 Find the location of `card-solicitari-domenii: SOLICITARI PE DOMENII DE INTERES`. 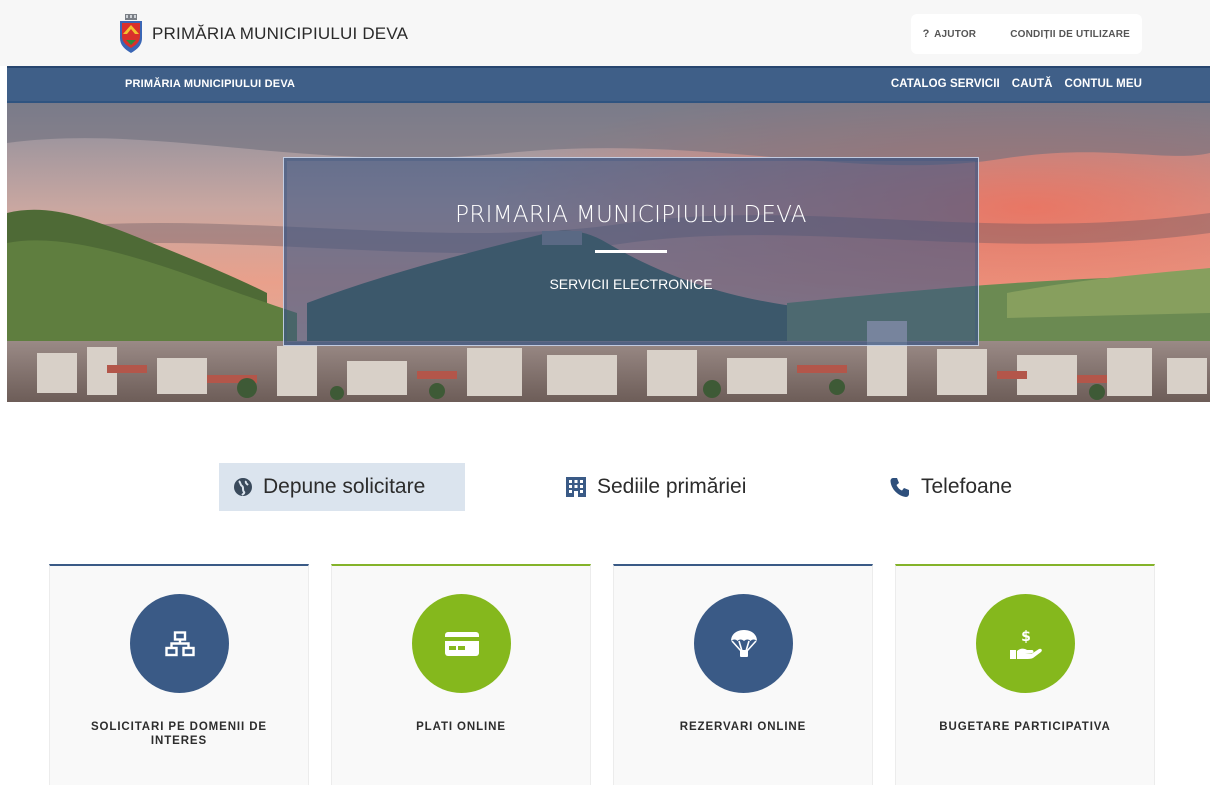

card-solicitari-domenii: SOLICITARI PE DOMENII DE INTERES is located at coordinates (179, 674).